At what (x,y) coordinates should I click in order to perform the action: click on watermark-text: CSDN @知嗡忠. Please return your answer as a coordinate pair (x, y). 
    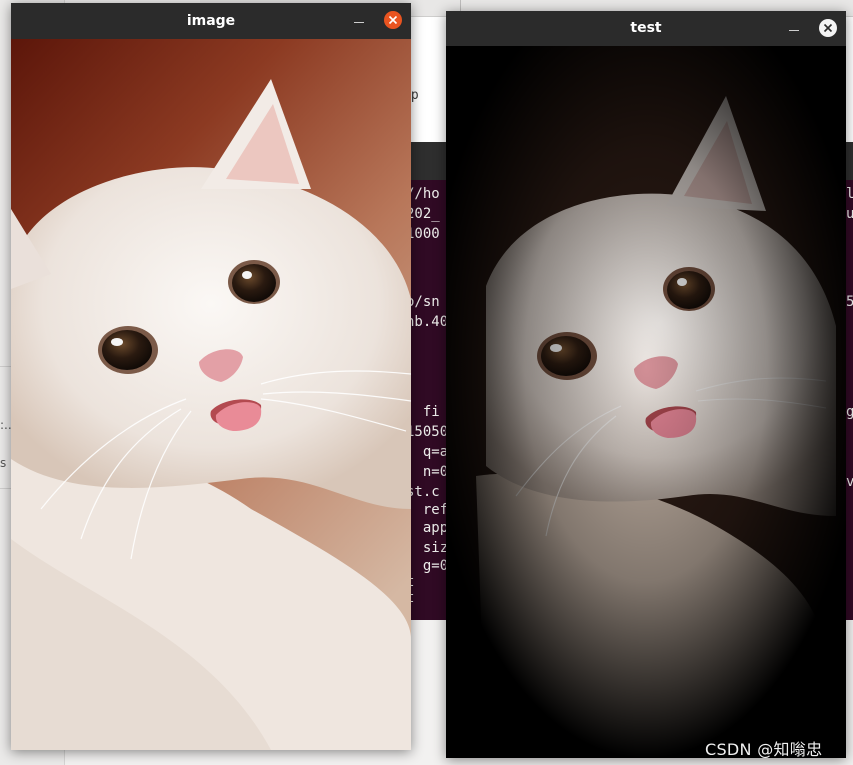
    Looking at the image, I should click on (764, 749).